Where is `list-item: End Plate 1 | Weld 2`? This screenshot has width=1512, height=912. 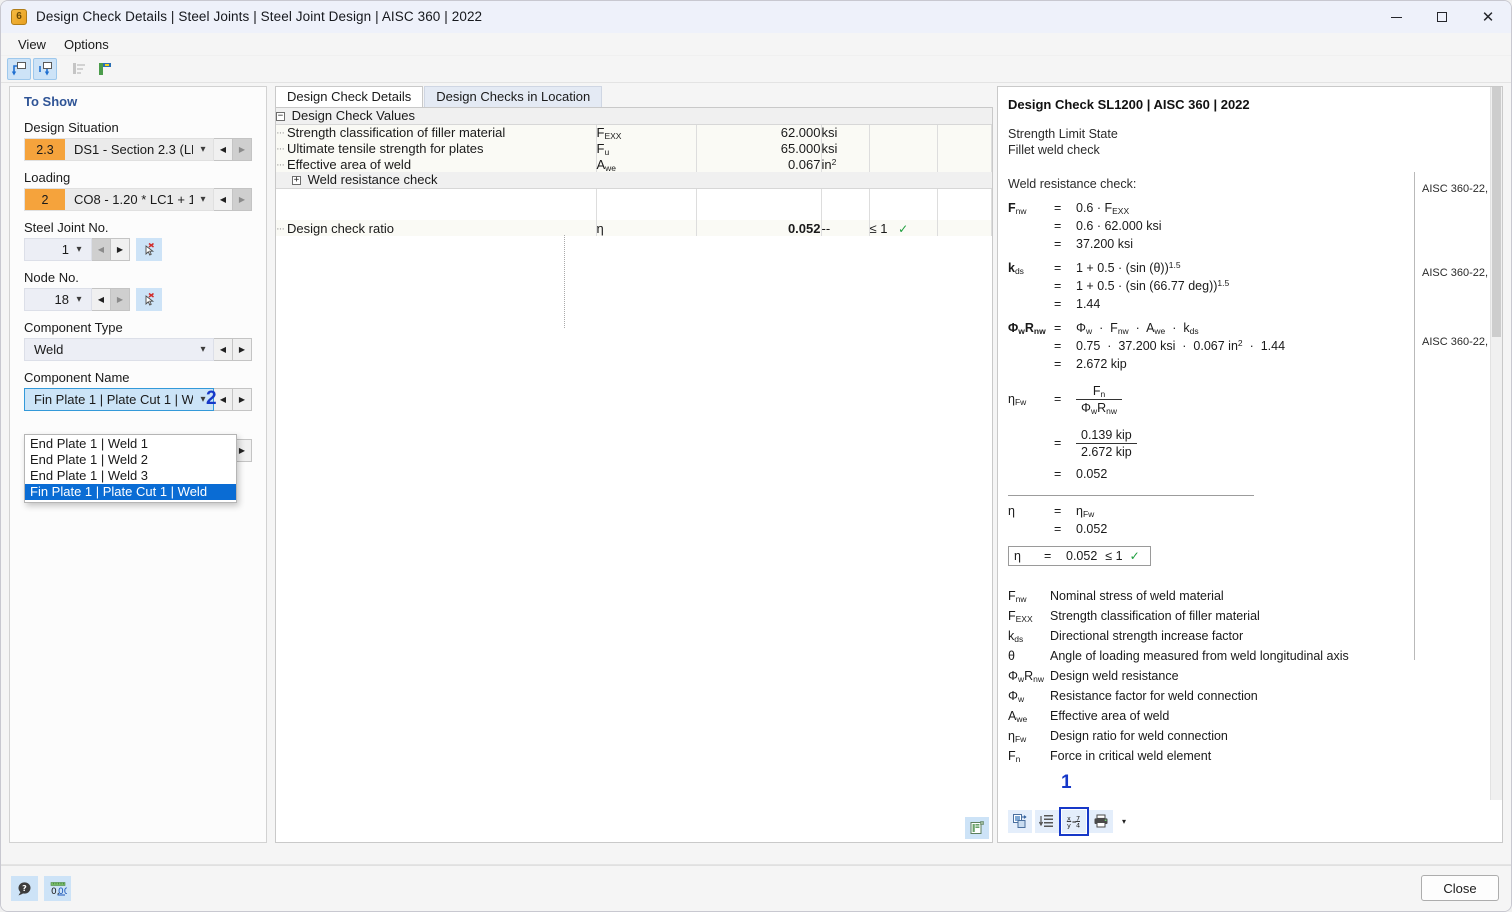
list-item: End Plate 1 | Weld 2 is located at coordinates (130, 460).